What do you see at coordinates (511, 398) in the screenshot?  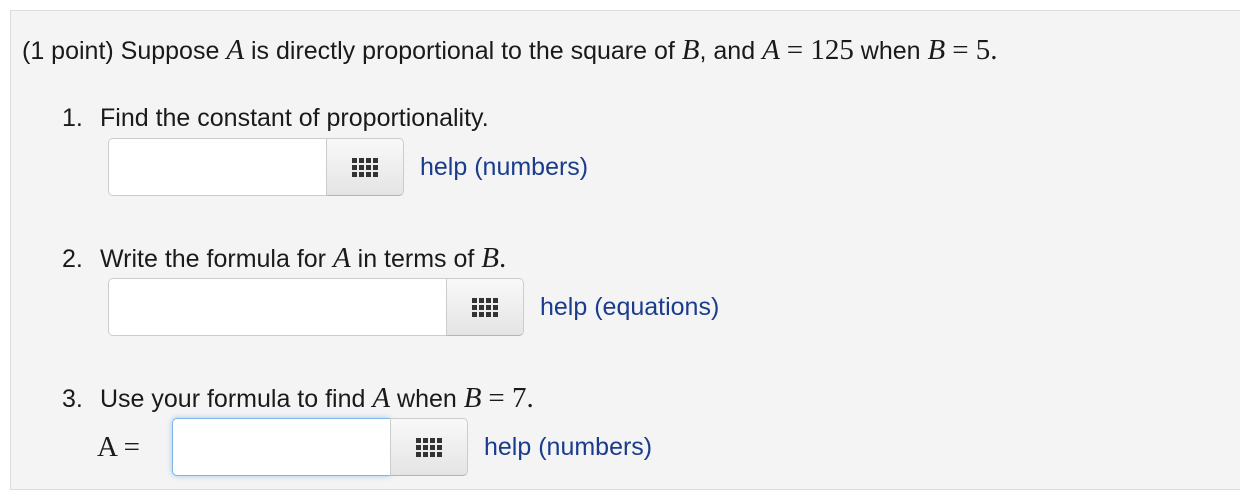 I see `equation-b: = 7.` at bounding box center [511, 398].